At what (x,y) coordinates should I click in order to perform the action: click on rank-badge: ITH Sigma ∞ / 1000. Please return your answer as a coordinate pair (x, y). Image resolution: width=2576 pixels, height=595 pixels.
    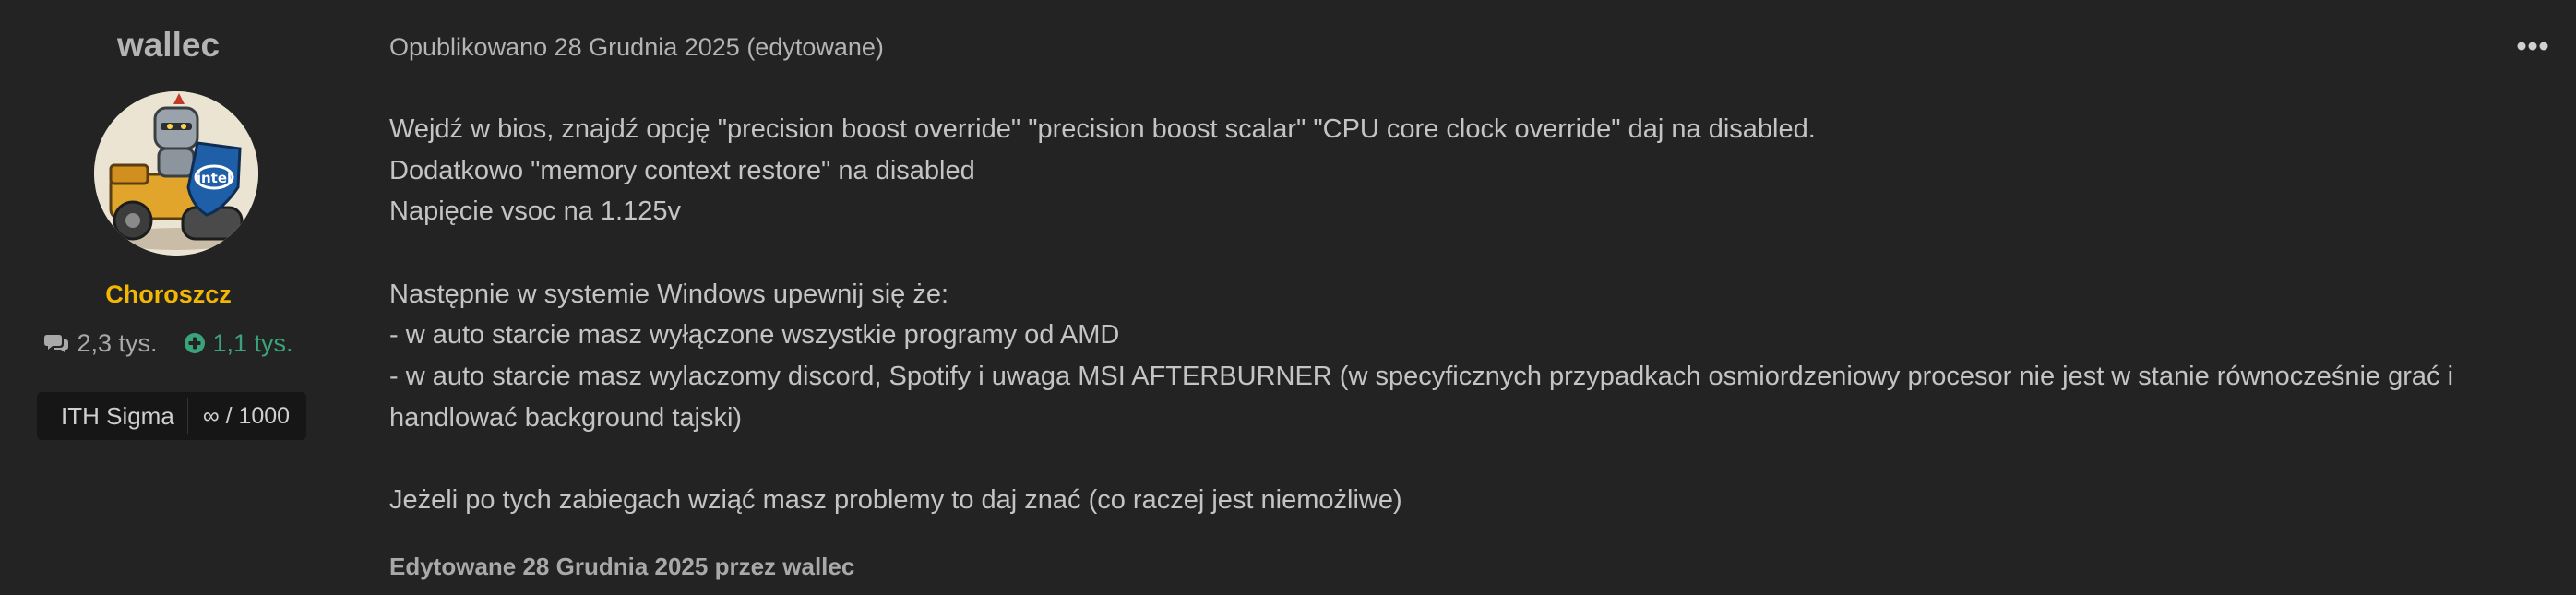
    Looking at the image, I should click on (172, 416).